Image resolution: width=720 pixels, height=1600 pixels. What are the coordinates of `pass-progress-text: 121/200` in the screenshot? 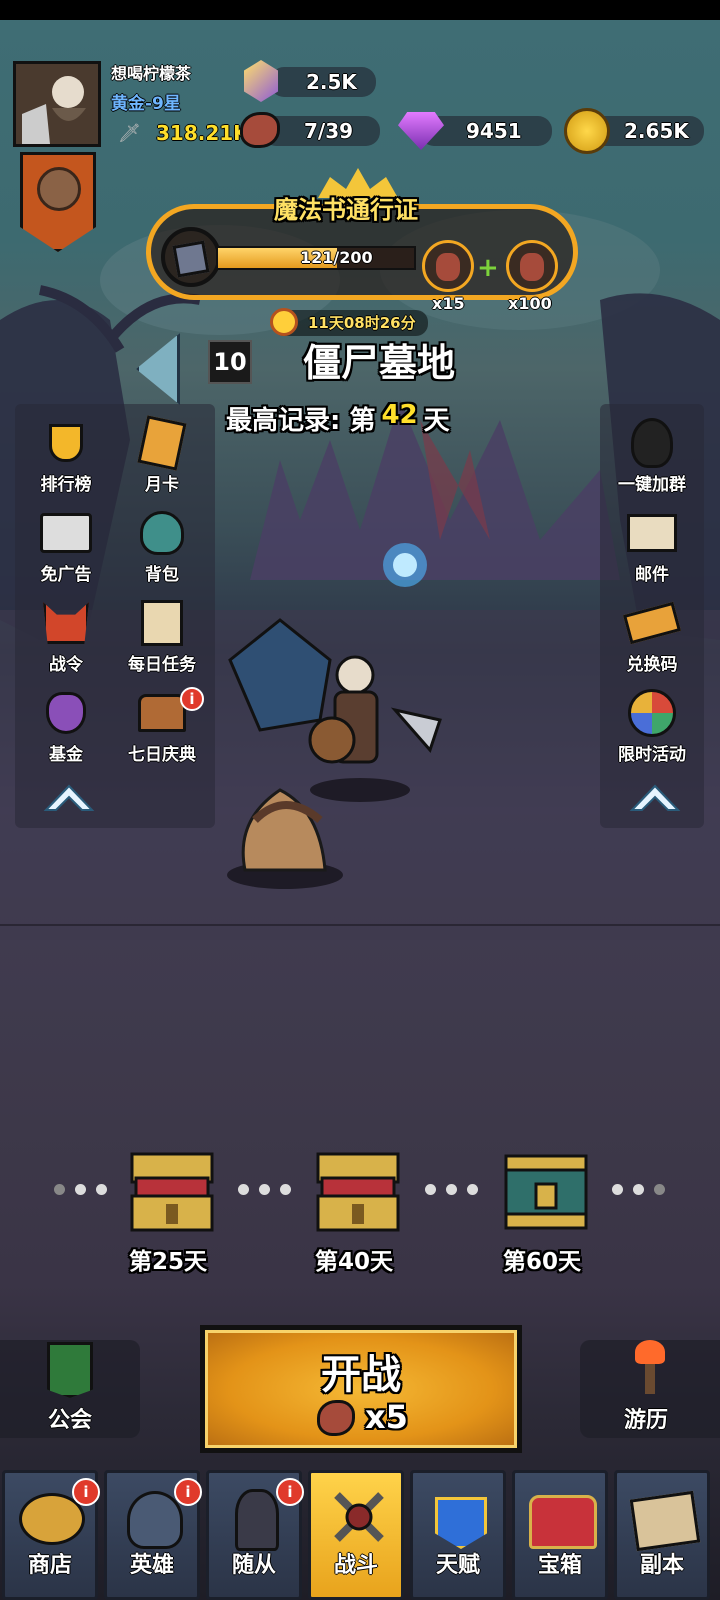 It's located at (336, 257).